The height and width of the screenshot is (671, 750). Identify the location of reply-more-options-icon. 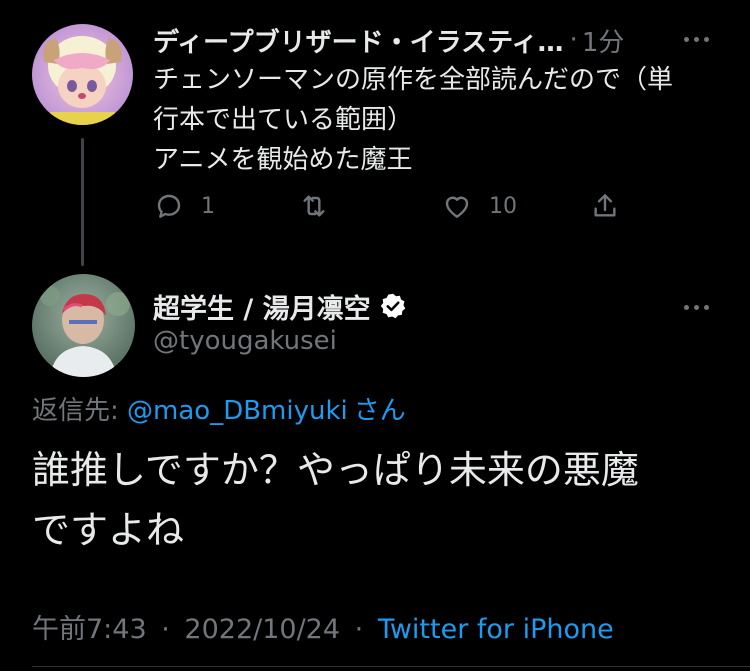
(696, 307).